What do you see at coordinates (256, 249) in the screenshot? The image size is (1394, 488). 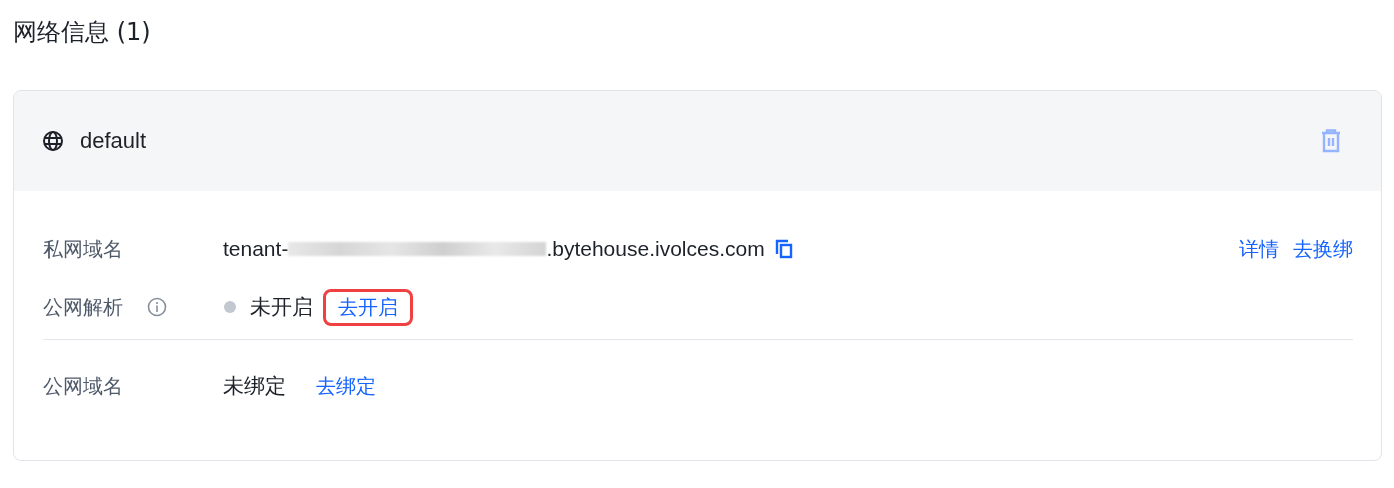 I see `domain-prefix: tenant-` at bounding box center [256, 249].